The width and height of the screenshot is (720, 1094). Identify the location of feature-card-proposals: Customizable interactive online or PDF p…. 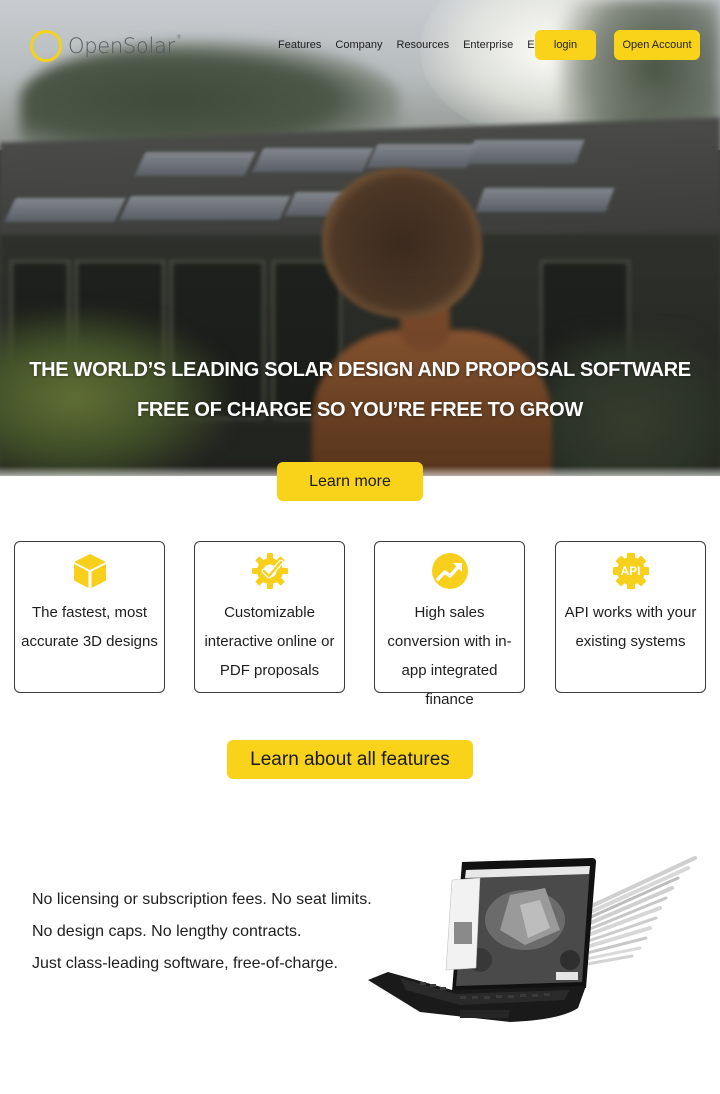
(269, 617).